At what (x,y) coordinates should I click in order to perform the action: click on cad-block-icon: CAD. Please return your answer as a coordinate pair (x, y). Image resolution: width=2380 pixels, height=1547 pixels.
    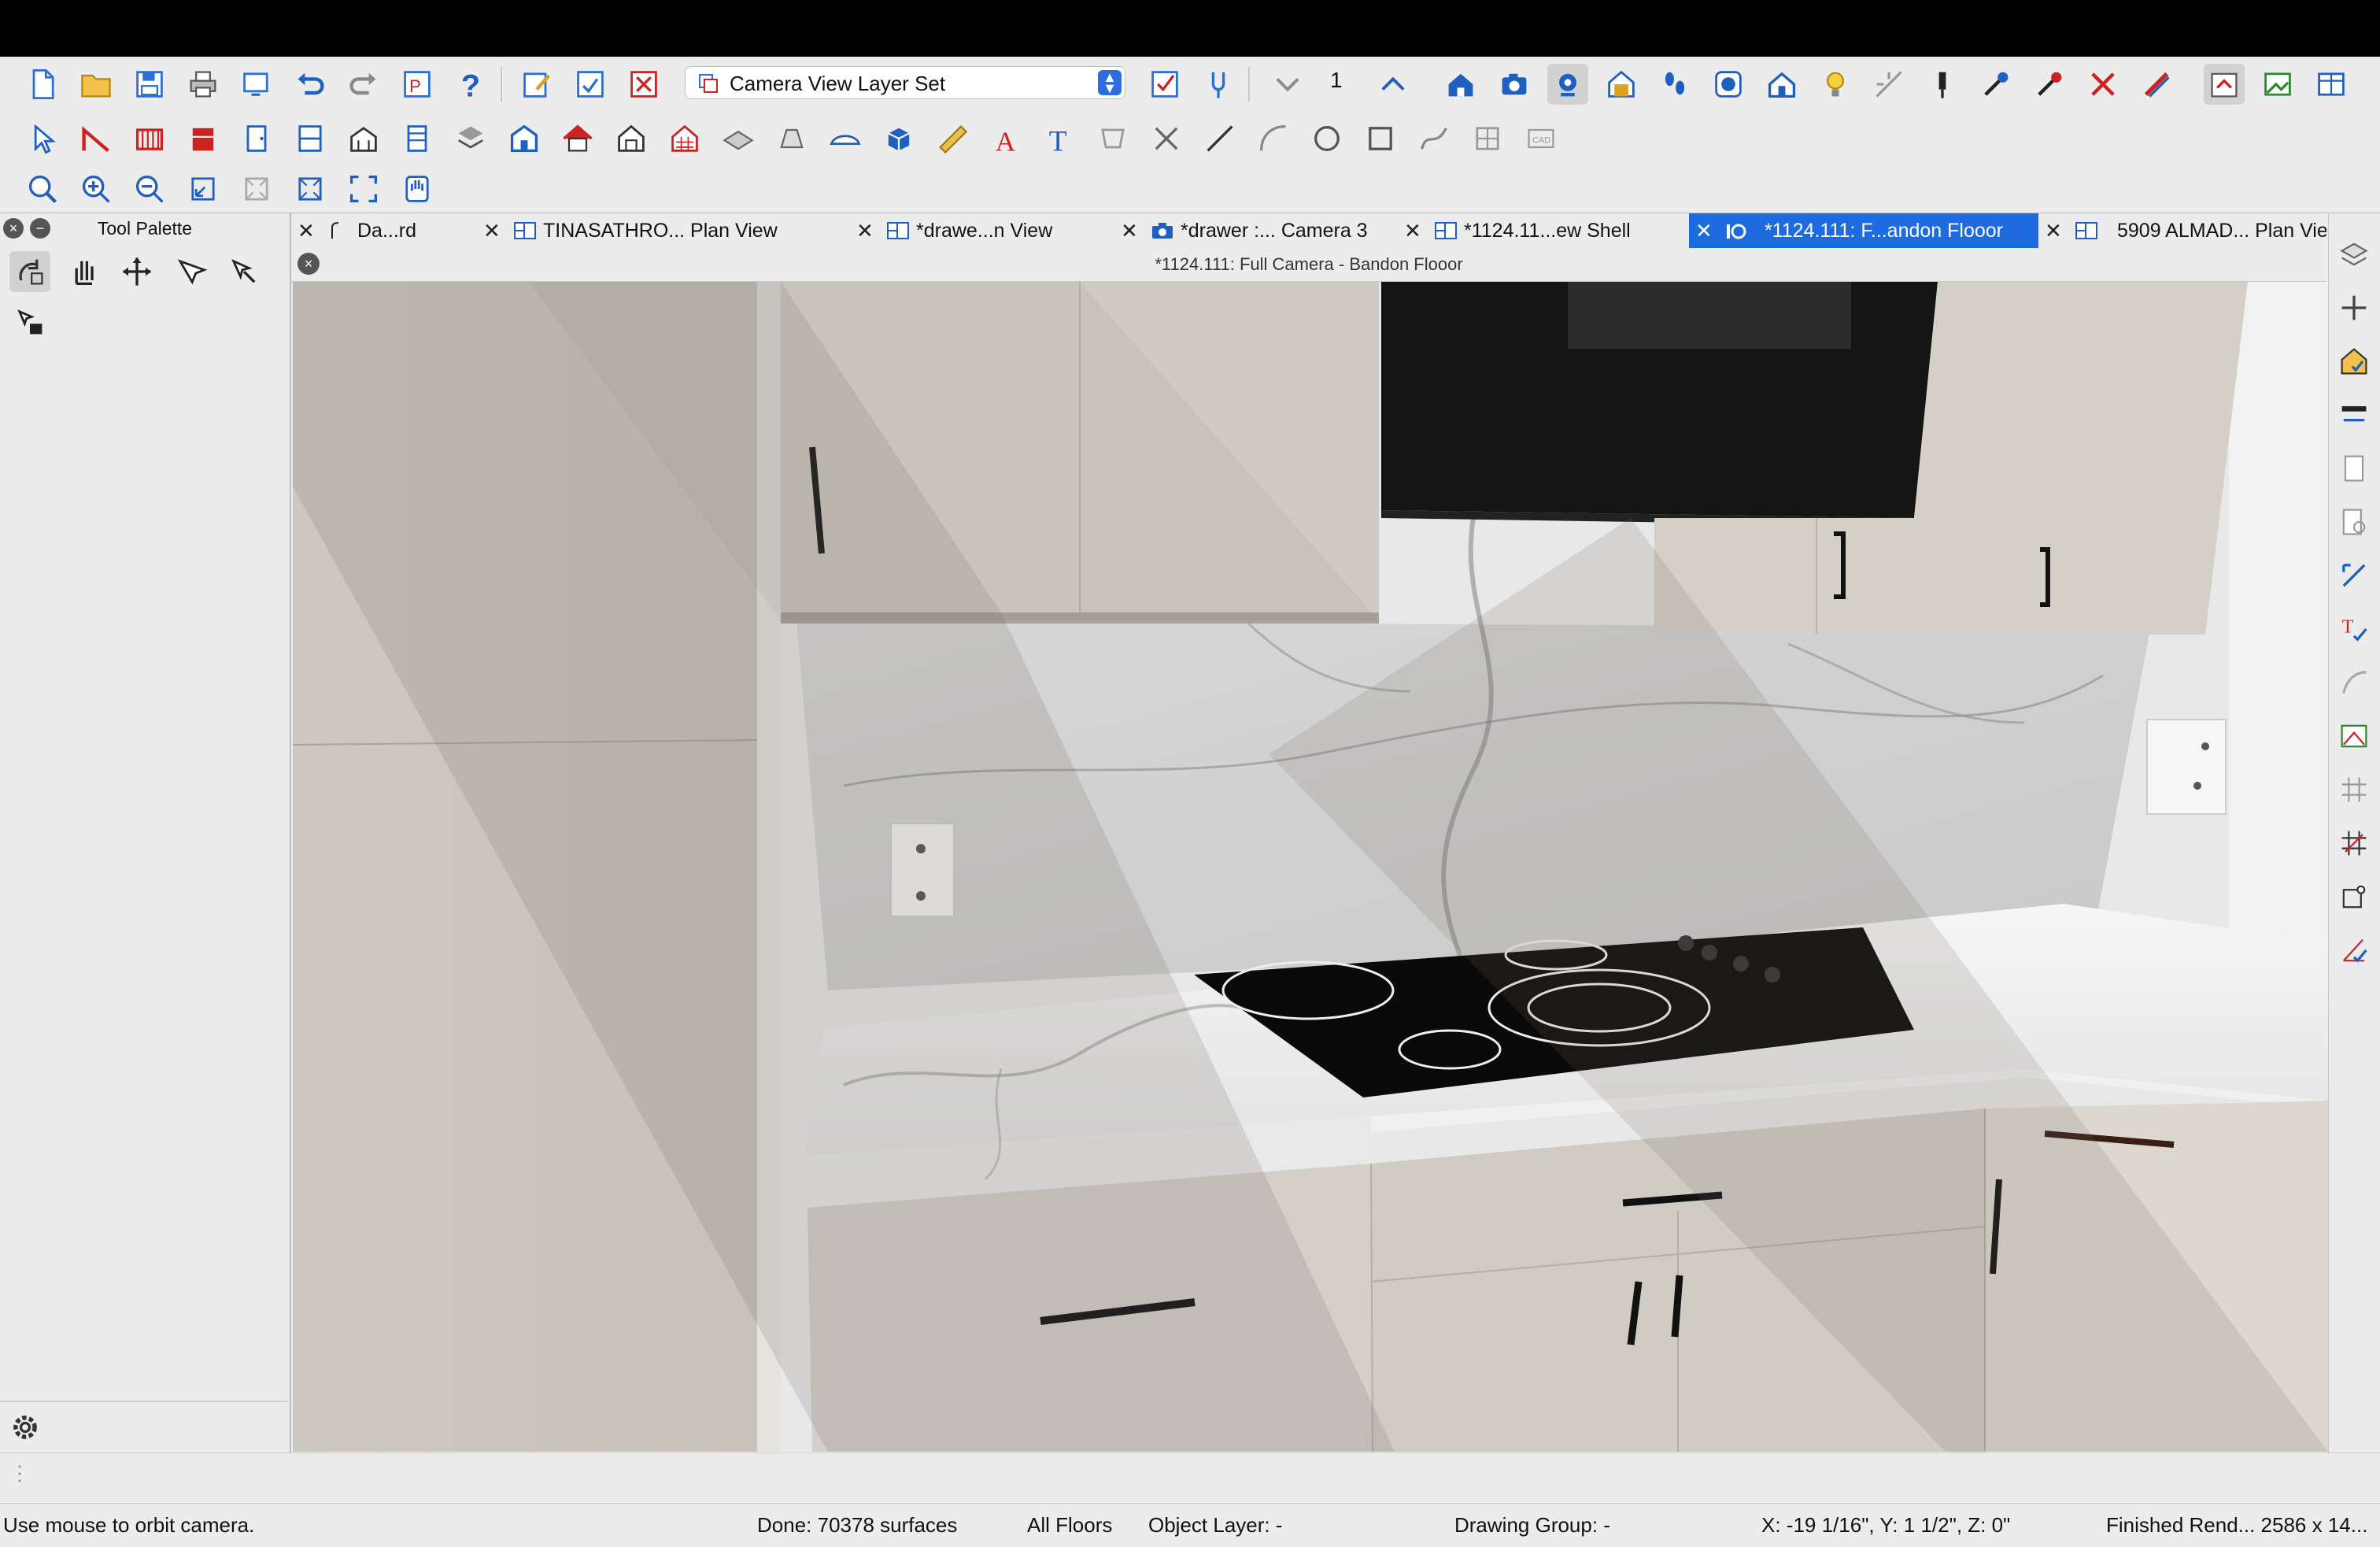
    Looking at the image, I should click on (1541, 138).